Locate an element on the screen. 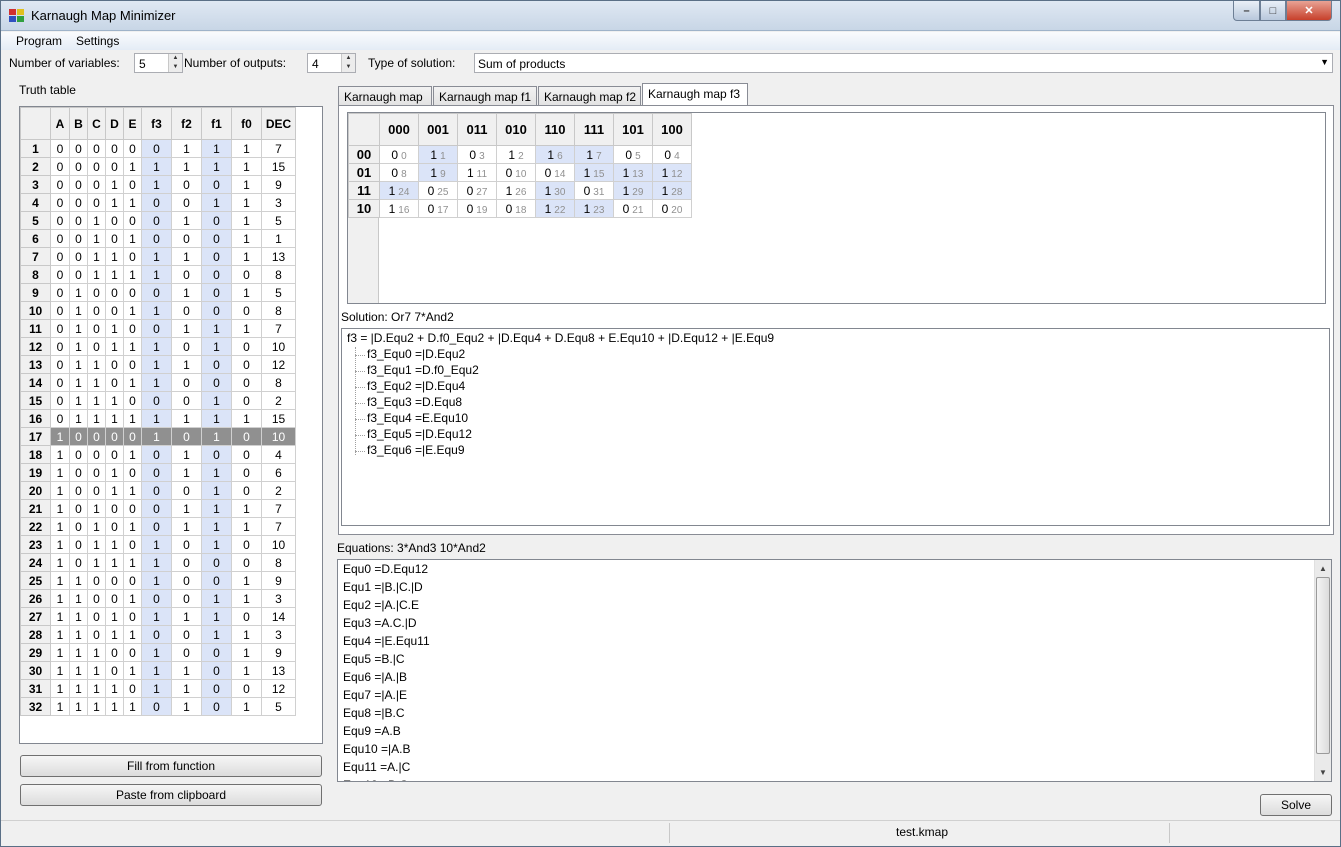  column-header: B is located at coordinates (78, 123).